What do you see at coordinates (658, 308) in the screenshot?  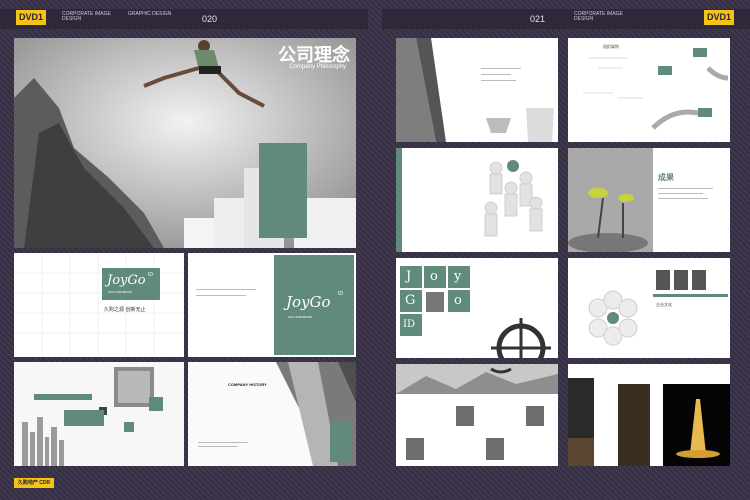 I see `circle-people-illustration` at bounding box center [658, 308].